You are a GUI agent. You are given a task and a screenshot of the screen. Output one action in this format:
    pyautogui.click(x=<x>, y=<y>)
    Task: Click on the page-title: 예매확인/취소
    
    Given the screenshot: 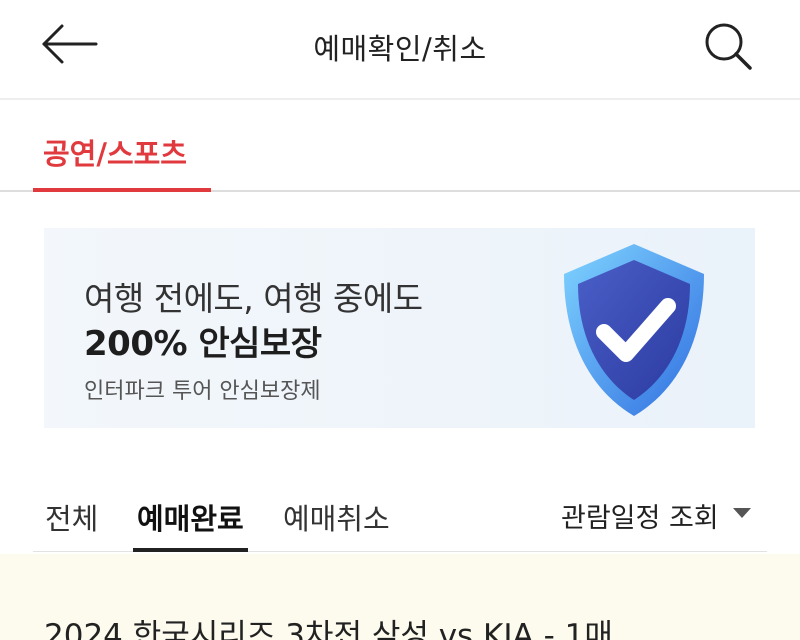 What is the action you would take?
    pyautogui.click(x=400, y=49)
    